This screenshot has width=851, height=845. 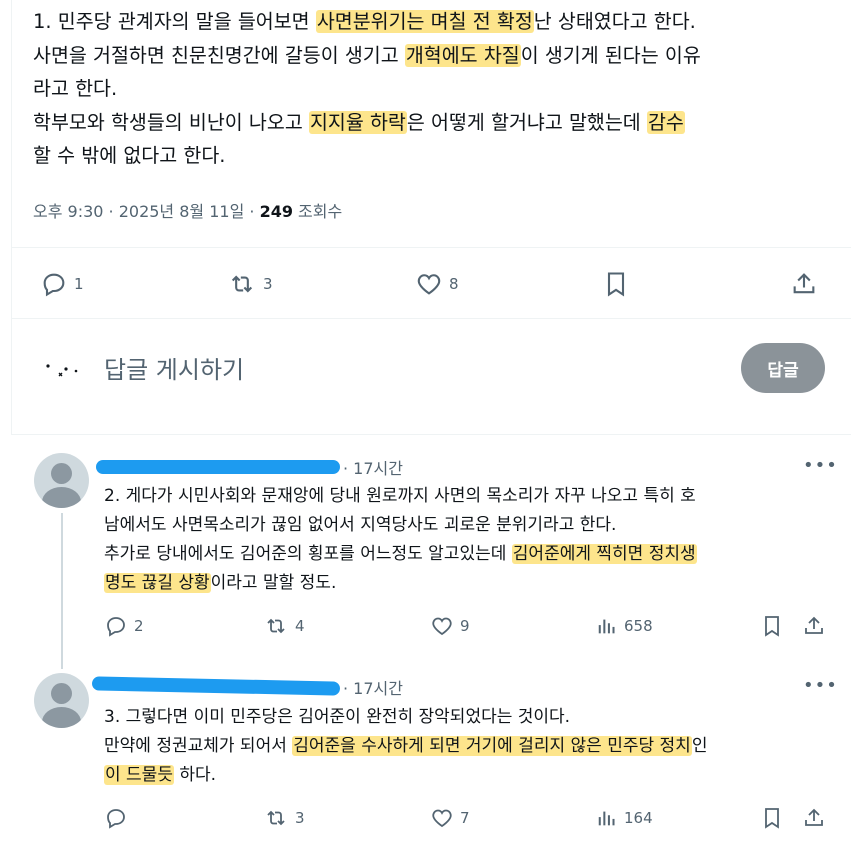 I want to click on reply-submit-button: 답글, so click(x=783, y=368).